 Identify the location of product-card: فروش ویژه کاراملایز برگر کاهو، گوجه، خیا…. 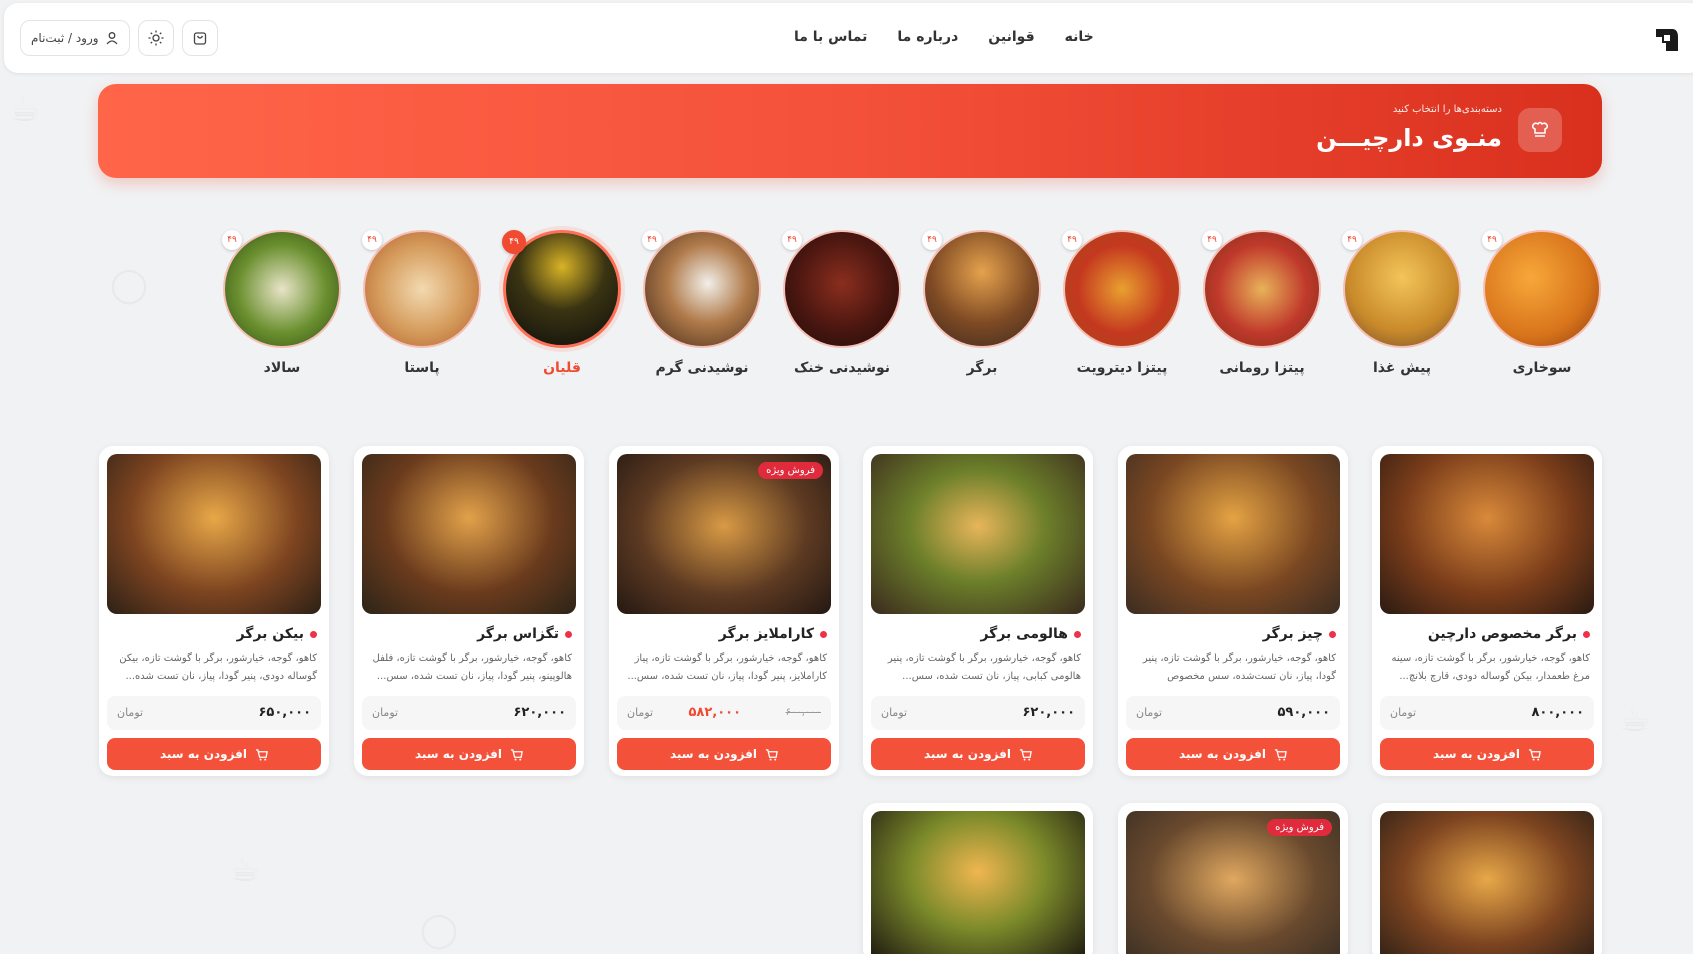
(724, 611).